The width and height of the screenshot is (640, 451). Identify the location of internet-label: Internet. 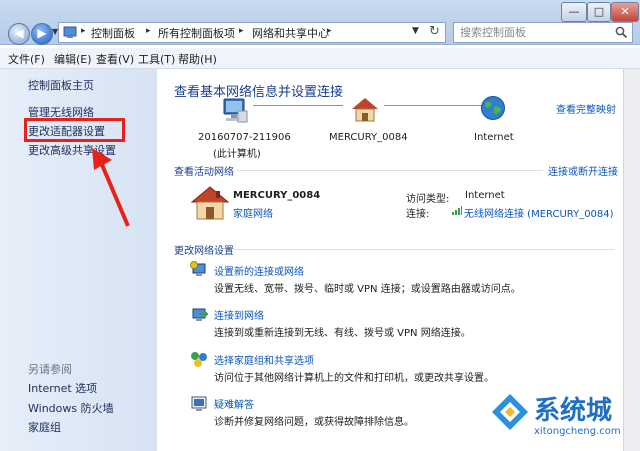
(494, 137).